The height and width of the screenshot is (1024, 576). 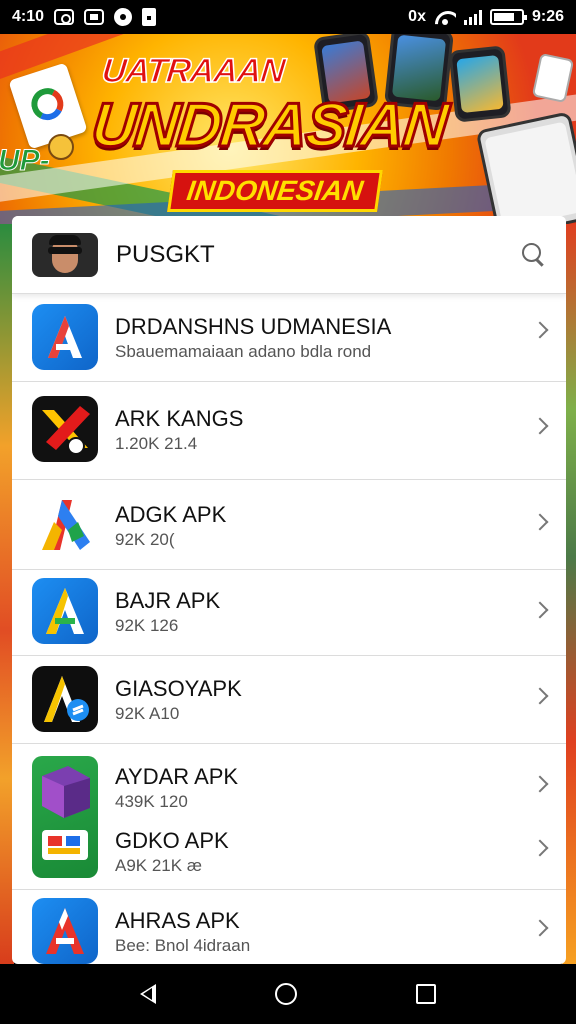 I want to click on app-subtitle: 92K 20(, so click(x=145, y=539).